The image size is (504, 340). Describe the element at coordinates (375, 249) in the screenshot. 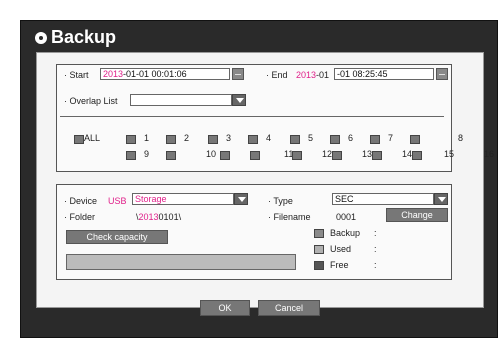

I see `used-legend-sep: :` at that location.